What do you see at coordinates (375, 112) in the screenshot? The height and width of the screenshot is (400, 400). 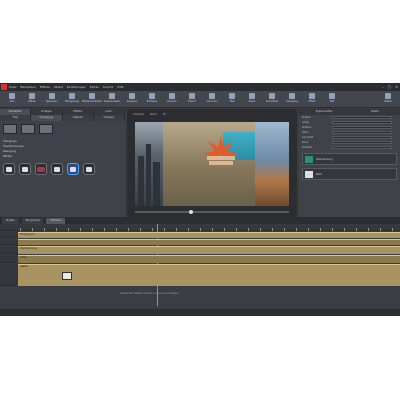 I see `tab-object: Objekt` at bounding box center [375, 112].